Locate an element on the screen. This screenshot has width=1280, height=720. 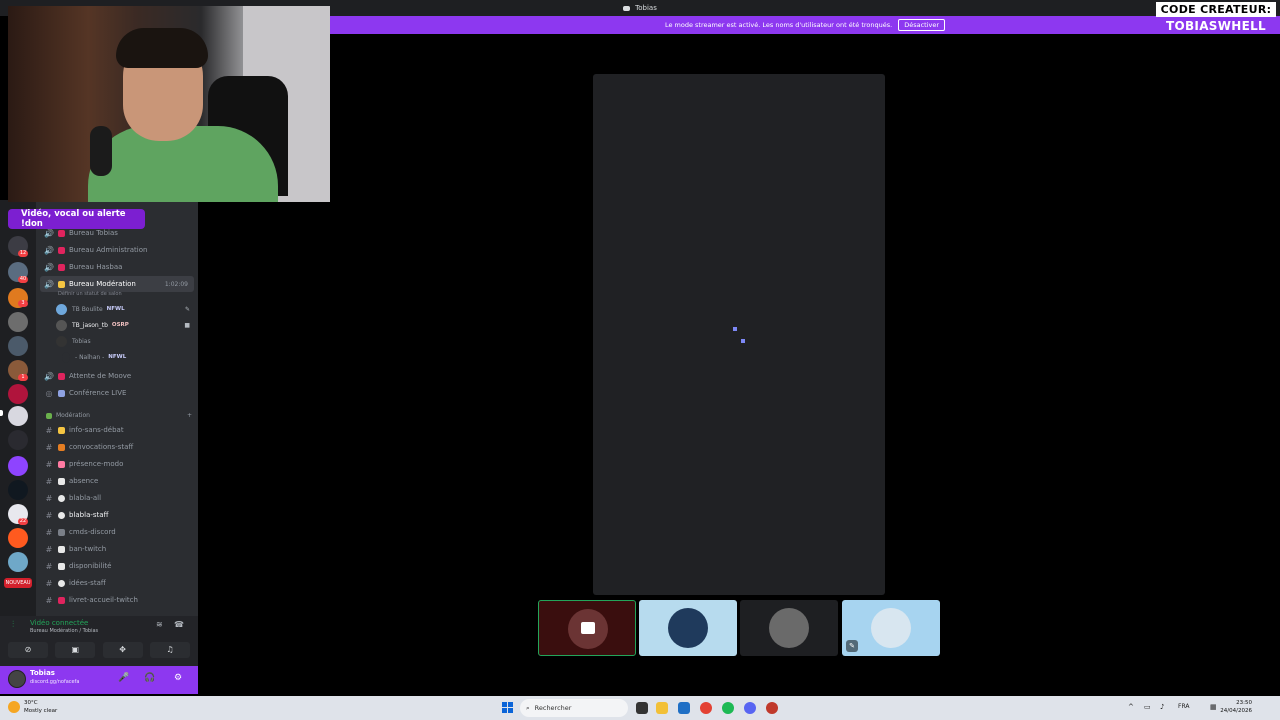
voice-channel: 🔊 Bureau Hasbaa is located at coordinates (117, 267).